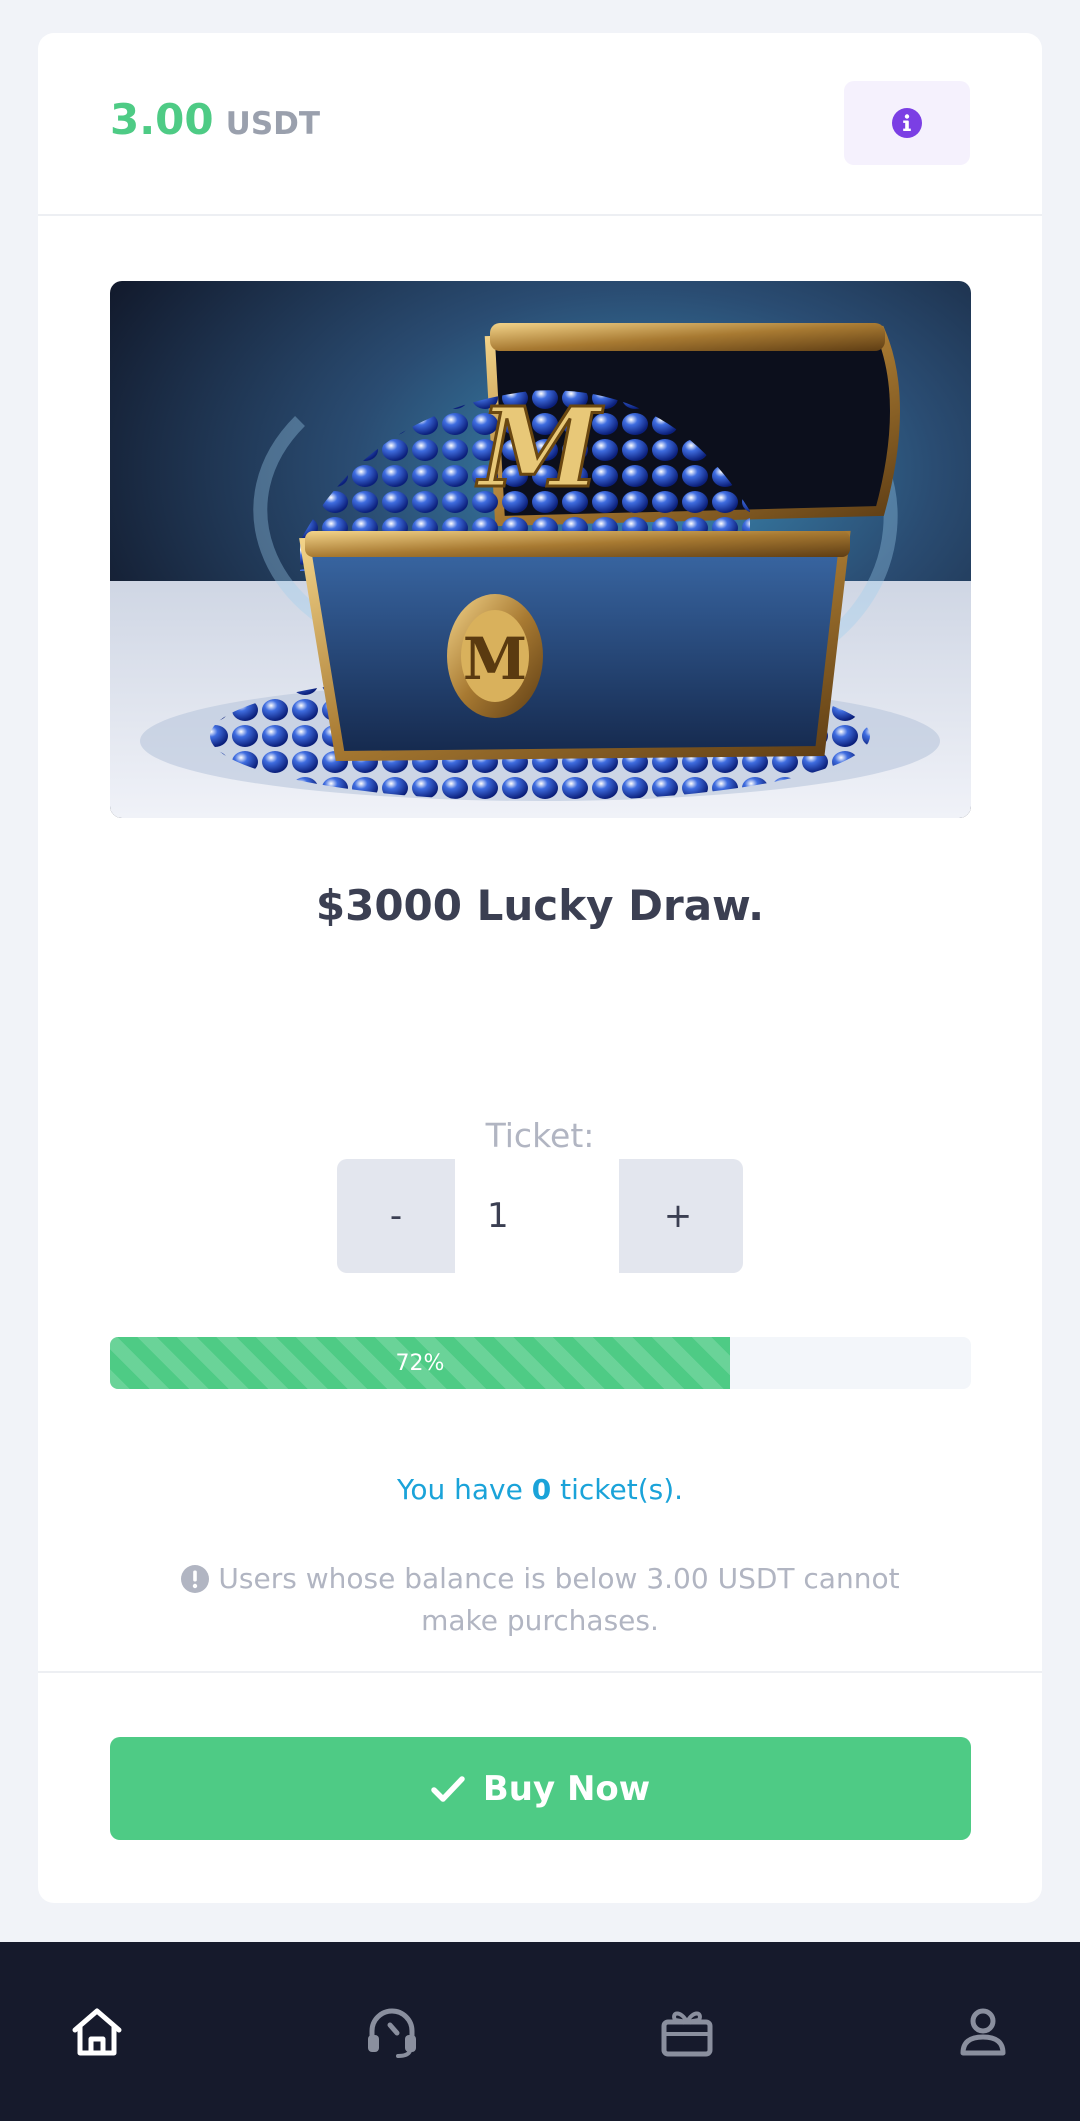 The image size is (1080, 2121). Describe the element at coordinates (273, 124) in the screenshot. I see `price-unit: USDT` at that location.